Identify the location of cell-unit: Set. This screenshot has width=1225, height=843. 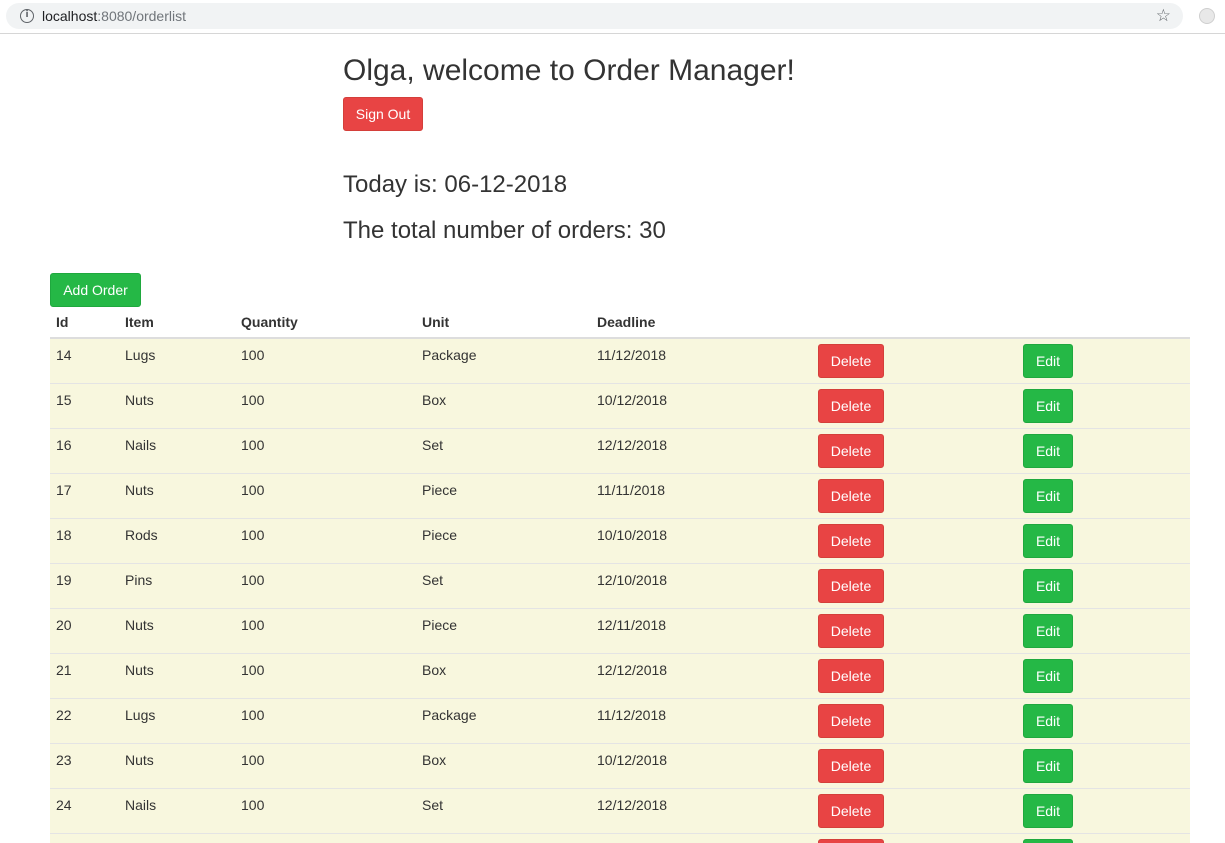
(503, 450).